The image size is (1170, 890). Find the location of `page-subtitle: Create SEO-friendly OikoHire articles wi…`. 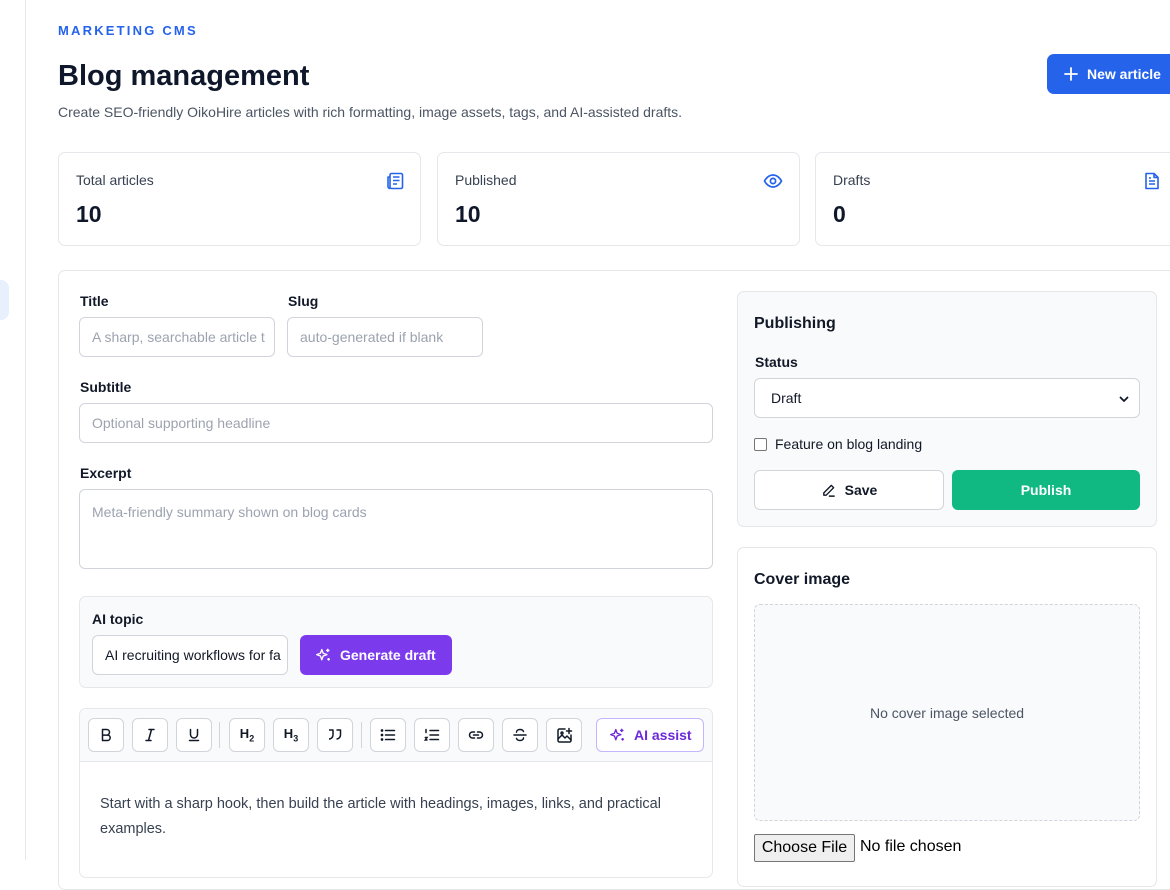

page-subtitle: Create SEO-friendly OikoHire articles wi… is located at coordinates (370, 112).